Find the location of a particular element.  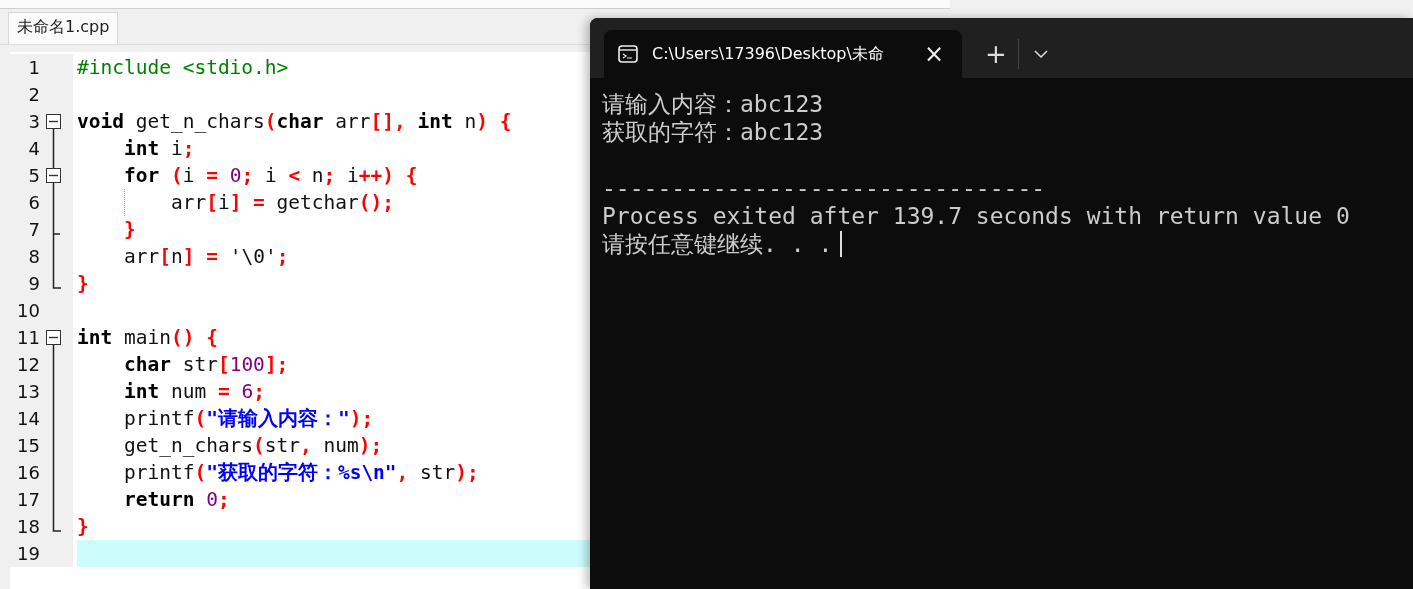

terminal-tab: C:\Users\17396\Desktop\未命 × is located at coordinates (783, 54).